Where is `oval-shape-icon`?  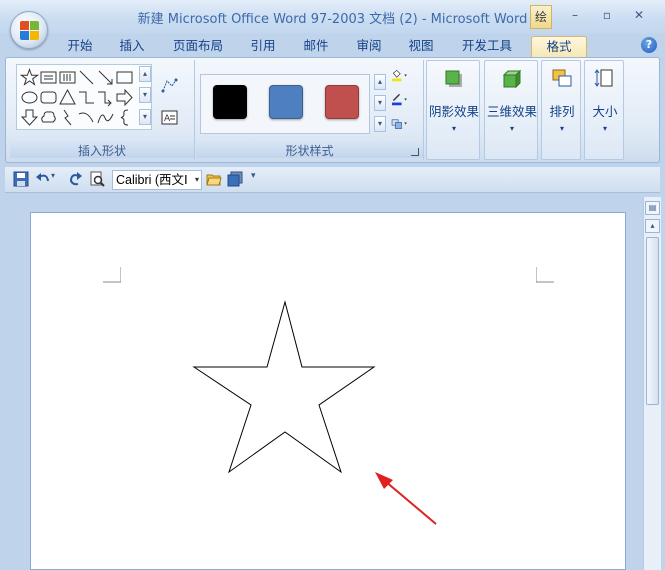 oval-shape-icon is located at coordinates (29, 97).